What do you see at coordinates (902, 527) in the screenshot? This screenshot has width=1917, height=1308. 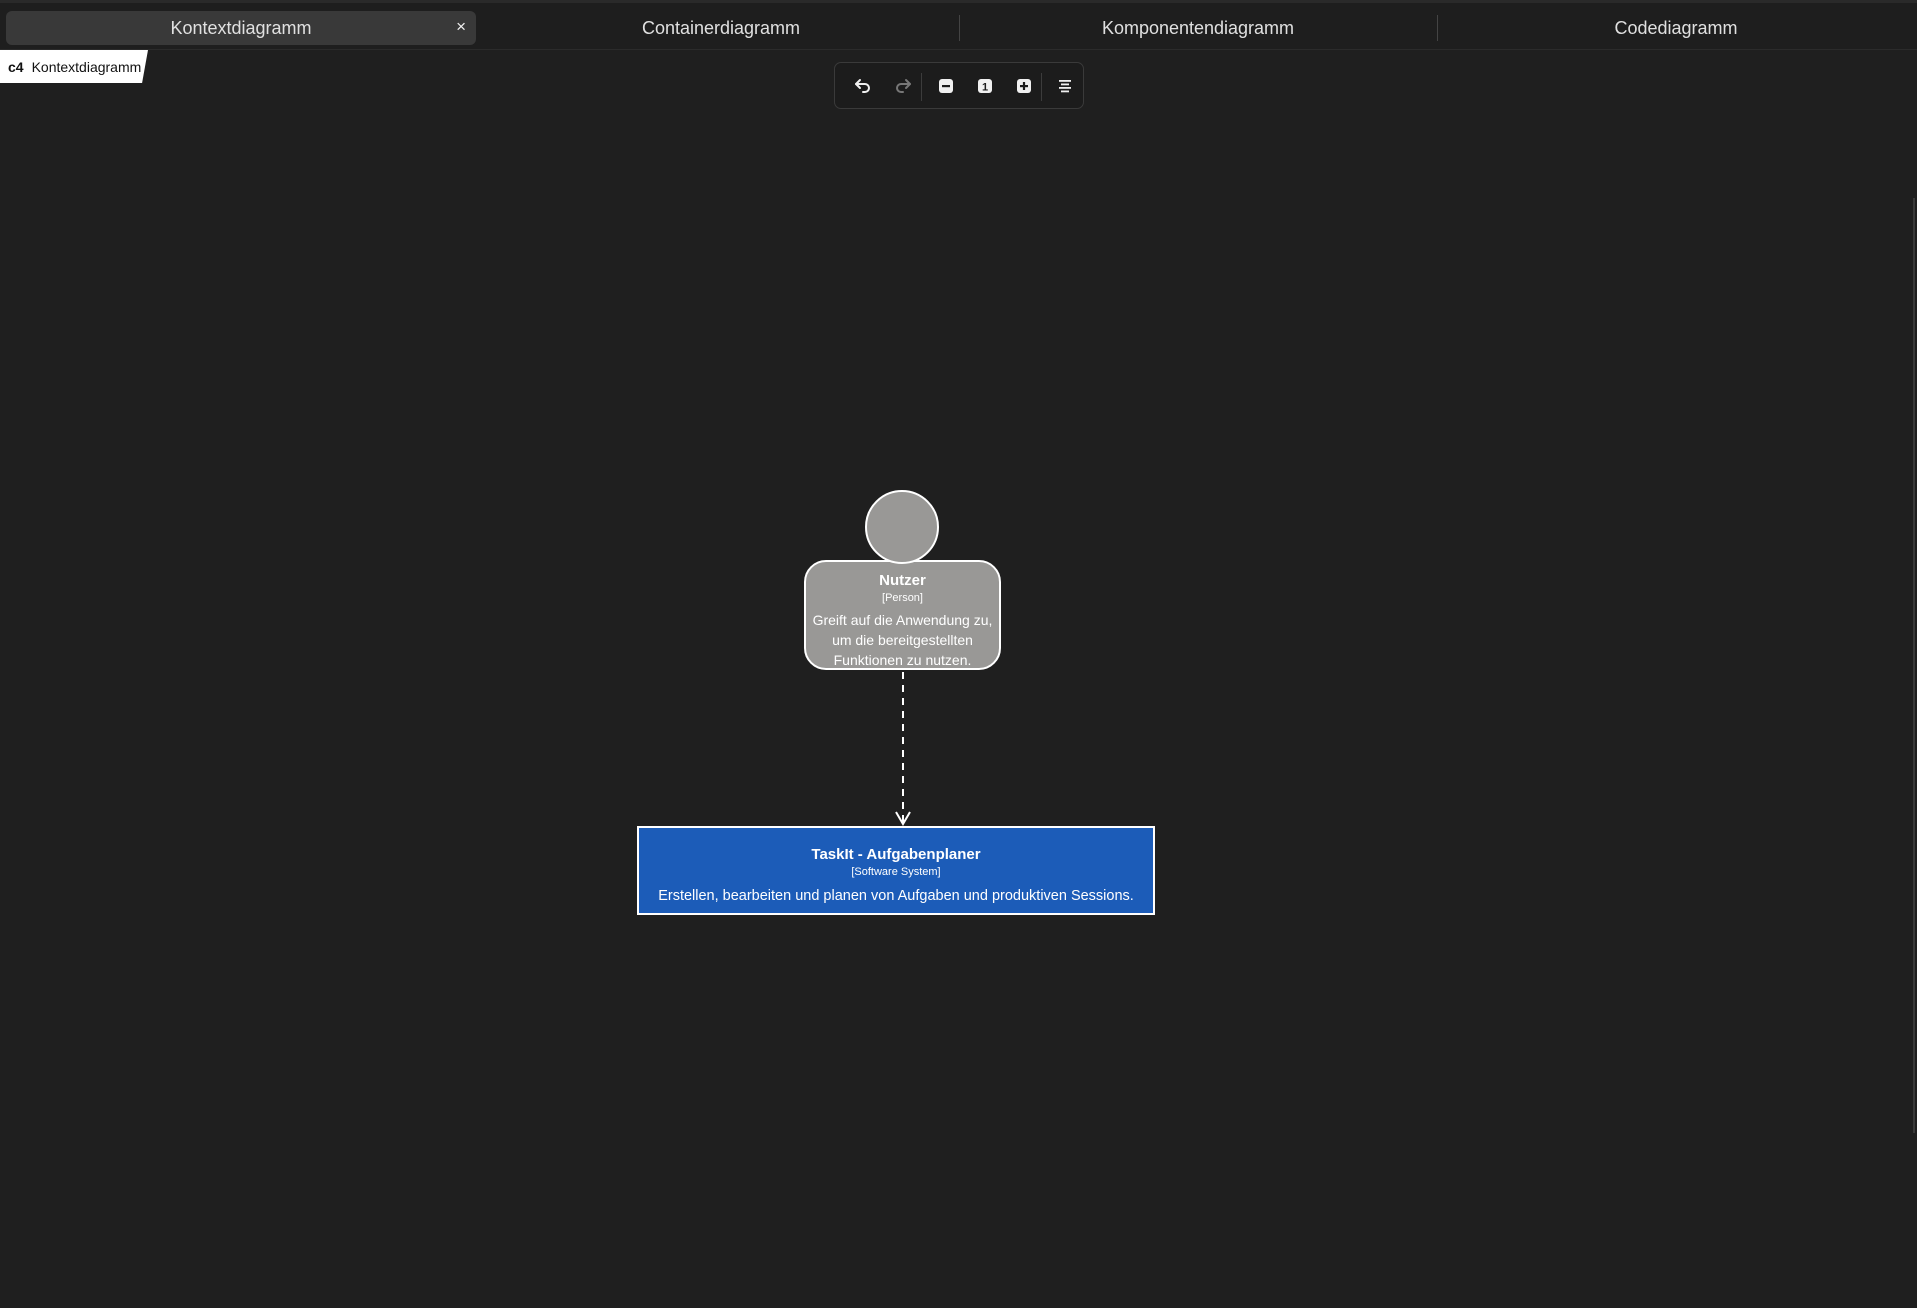 I see `person-head-icon` at bounding box center [902, 527].